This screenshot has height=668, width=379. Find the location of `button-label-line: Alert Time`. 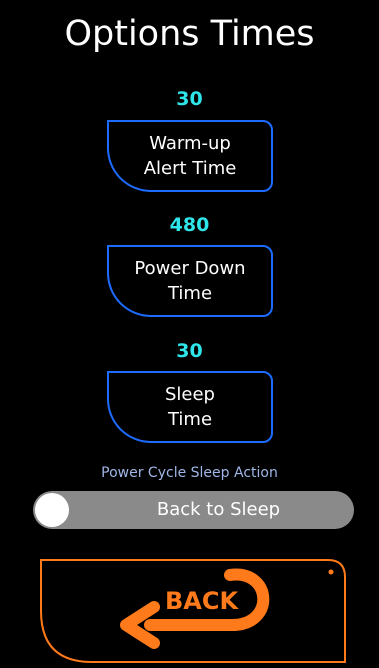

button-label-line: Alert Time is located at coordinates (190, 168).